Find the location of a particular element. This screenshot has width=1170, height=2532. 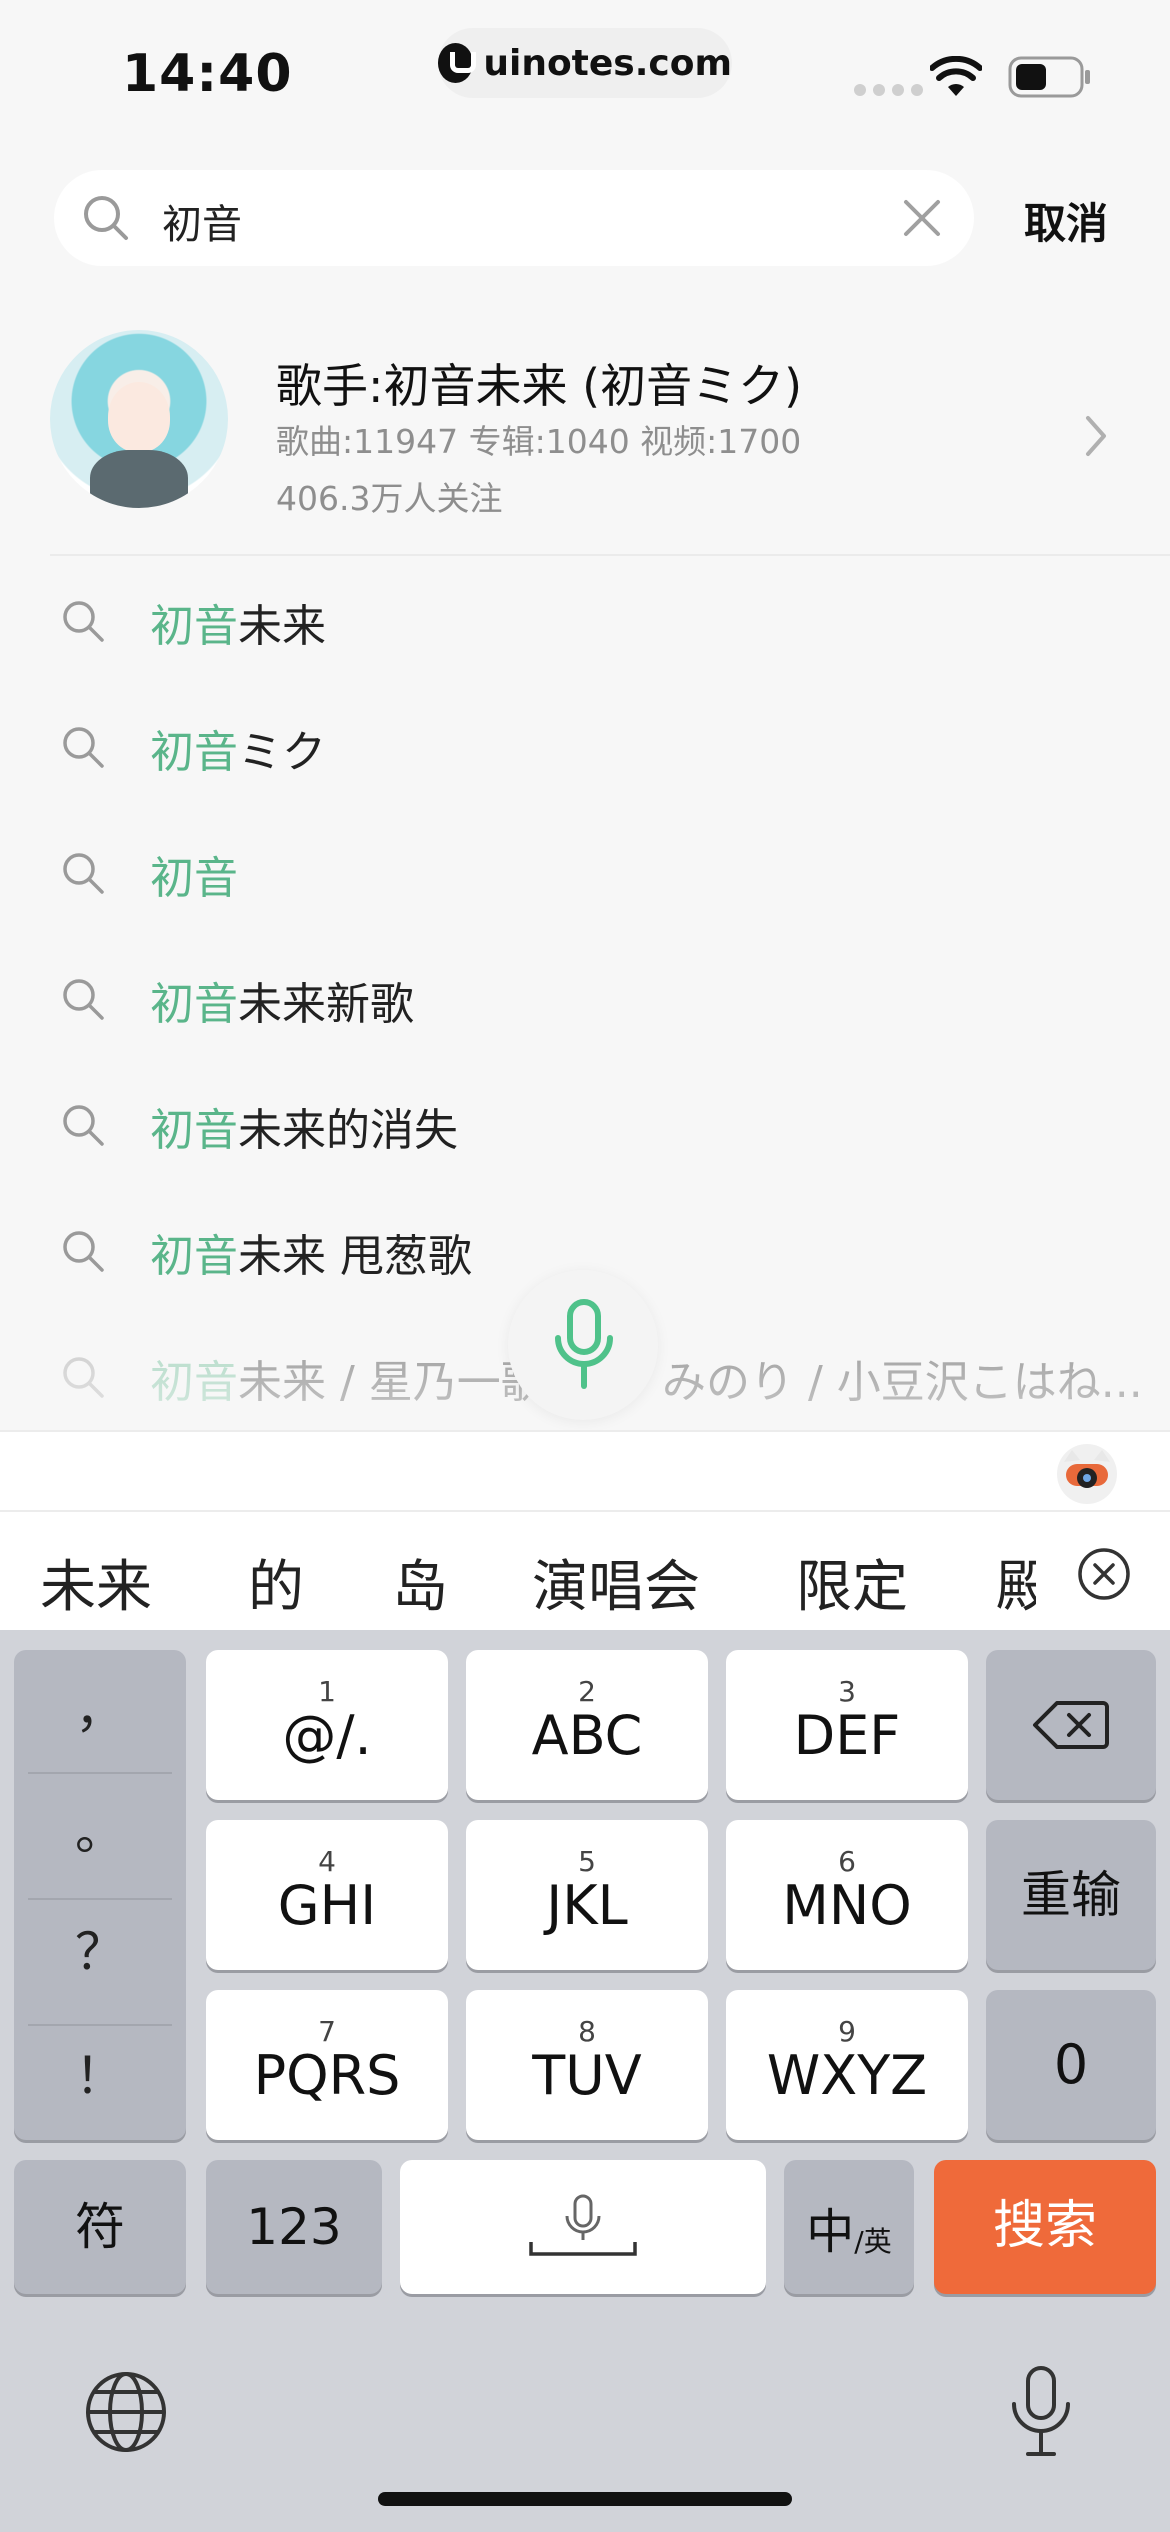

artist-followers: 406.3万人关注 is located at coordinates (389, 498).